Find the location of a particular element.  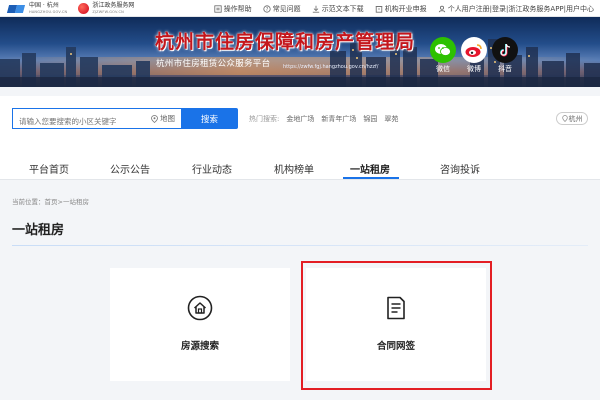

title-divider is located at coordinates (300, 245).